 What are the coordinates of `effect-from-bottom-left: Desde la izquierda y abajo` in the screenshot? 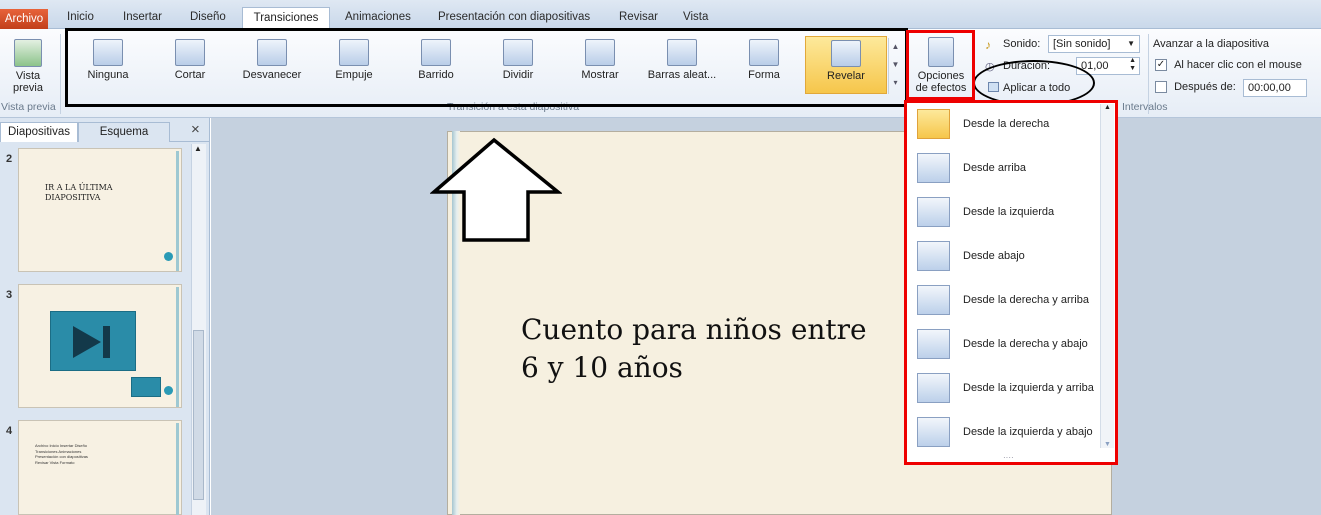 It's located at (1007, 433).